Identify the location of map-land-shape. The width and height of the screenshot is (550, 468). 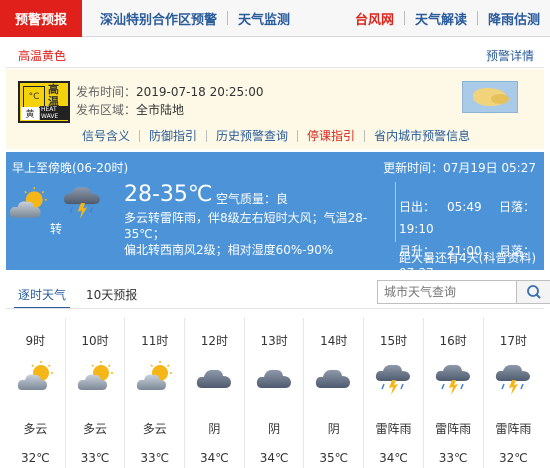
(500, 99).